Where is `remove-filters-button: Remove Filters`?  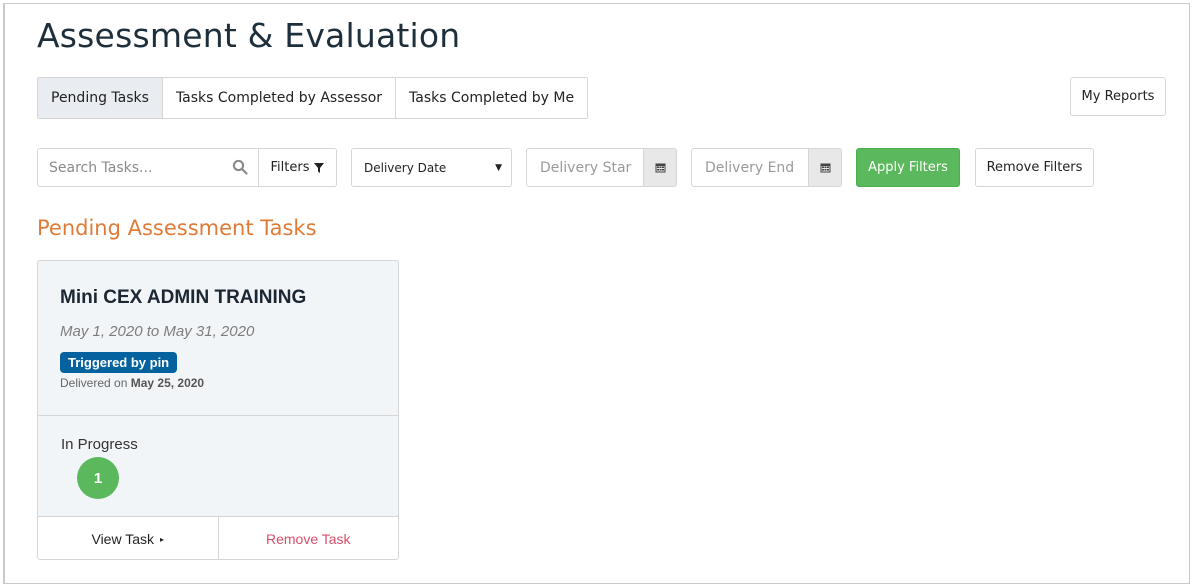
remove-filters-button: Remove Filters is located at coordinates (1034, 167).